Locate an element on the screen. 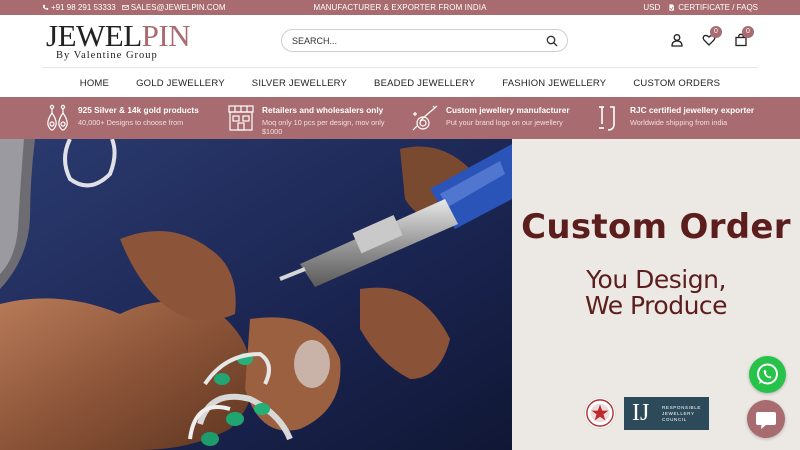  whatsapp-icon is located at coordinates (767, 374).